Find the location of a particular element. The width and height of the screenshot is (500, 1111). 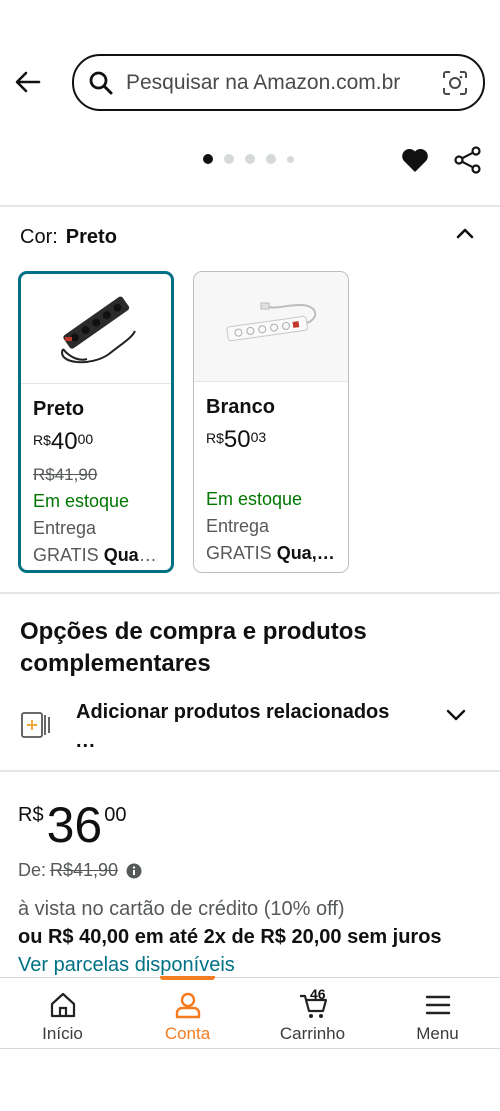

nav-home: Início is located at coordinates (62, 1014).